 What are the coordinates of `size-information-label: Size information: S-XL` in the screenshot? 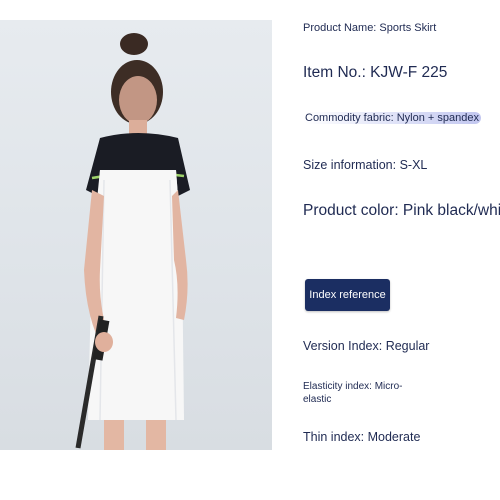 It's located at (365, 165).